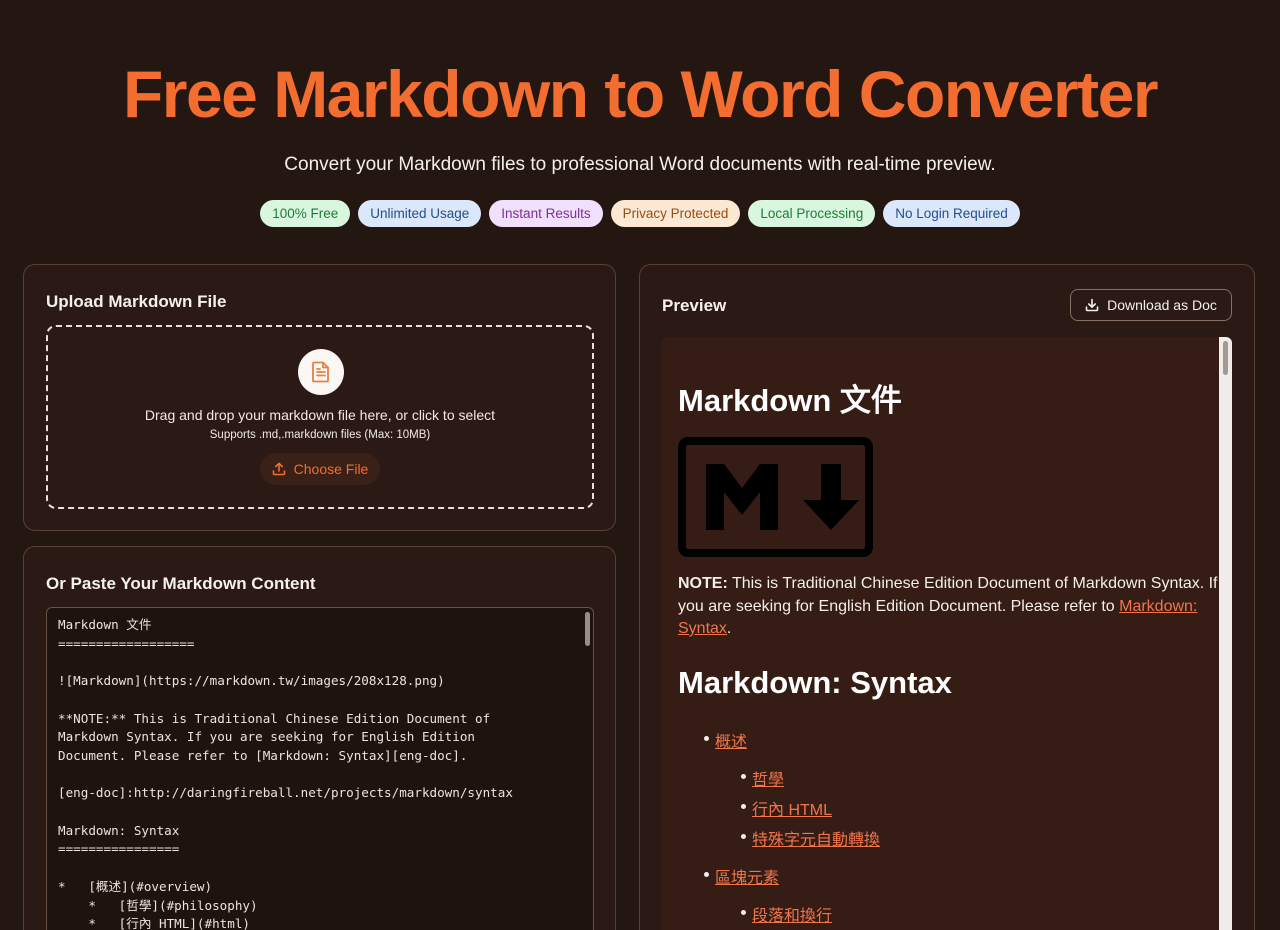 The width and height of the screenshot is (1280, 930). Describe the element at coordinates (729, 628) in the screenshot. I see `note-end: .` at that location.